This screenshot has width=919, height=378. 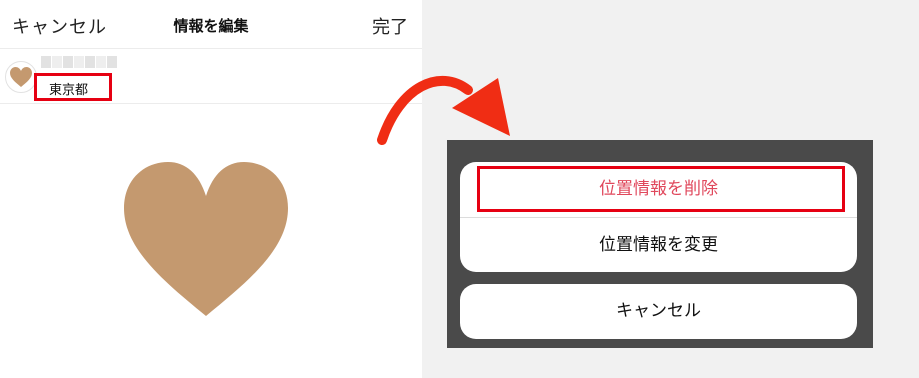 I want to click on change-location-button: 位置情報を変更, so click(x=658, y=244).